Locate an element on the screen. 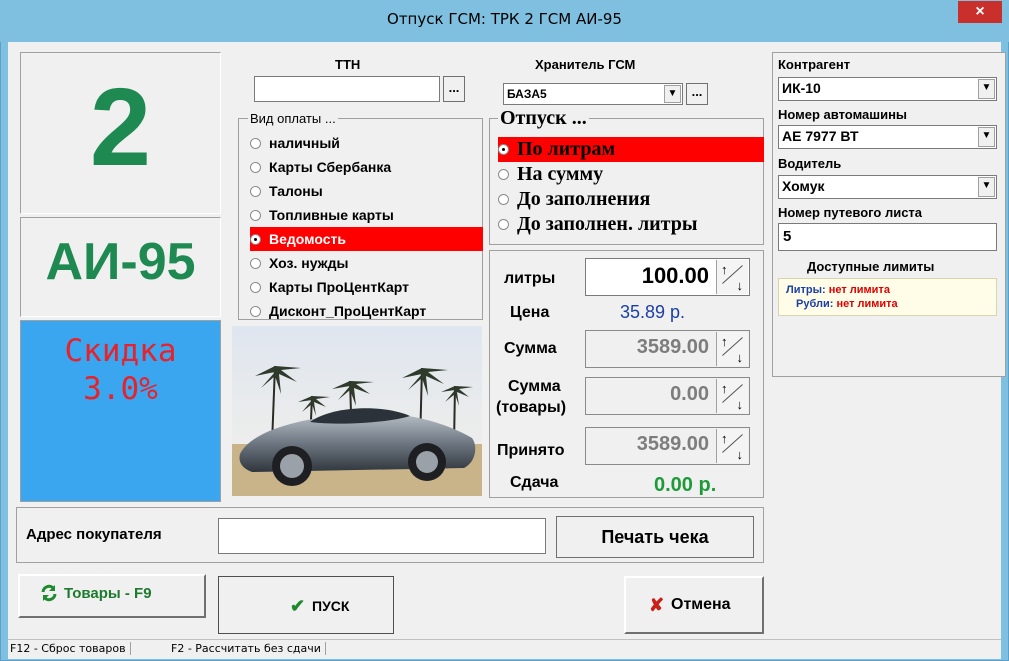  storage-select: БАЗА5 ▼ is located at coordinates (593, 94).